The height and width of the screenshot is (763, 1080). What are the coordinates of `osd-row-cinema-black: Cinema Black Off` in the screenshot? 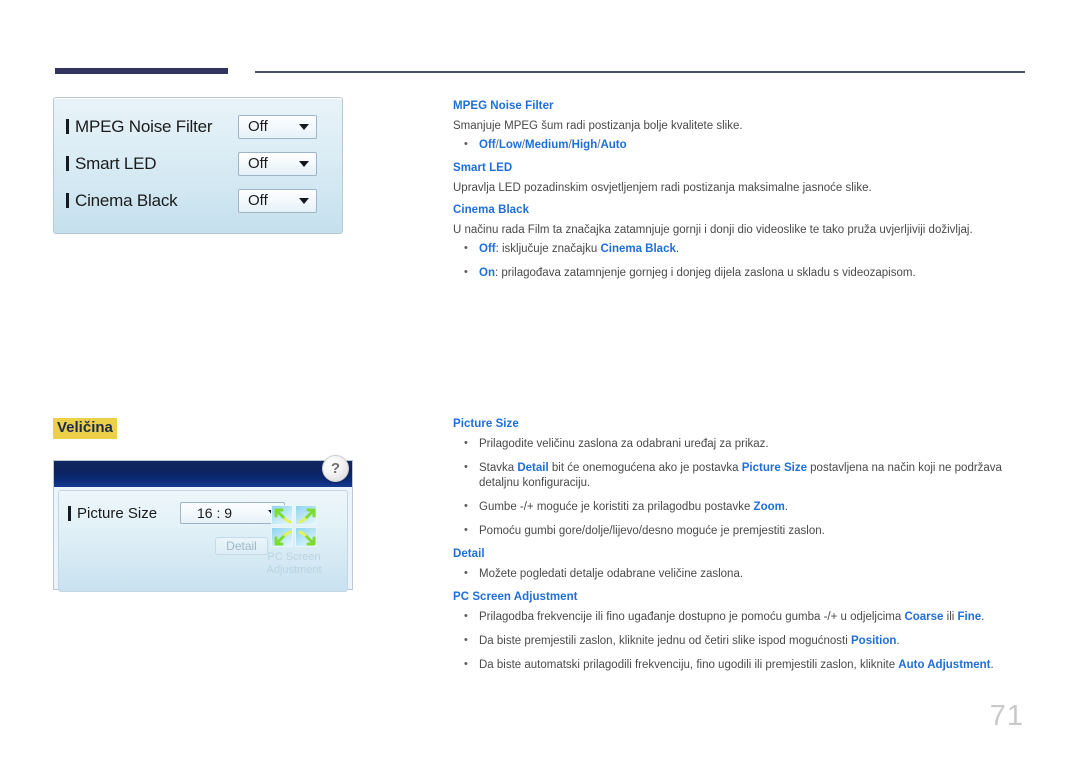 It's located at (198, 200).